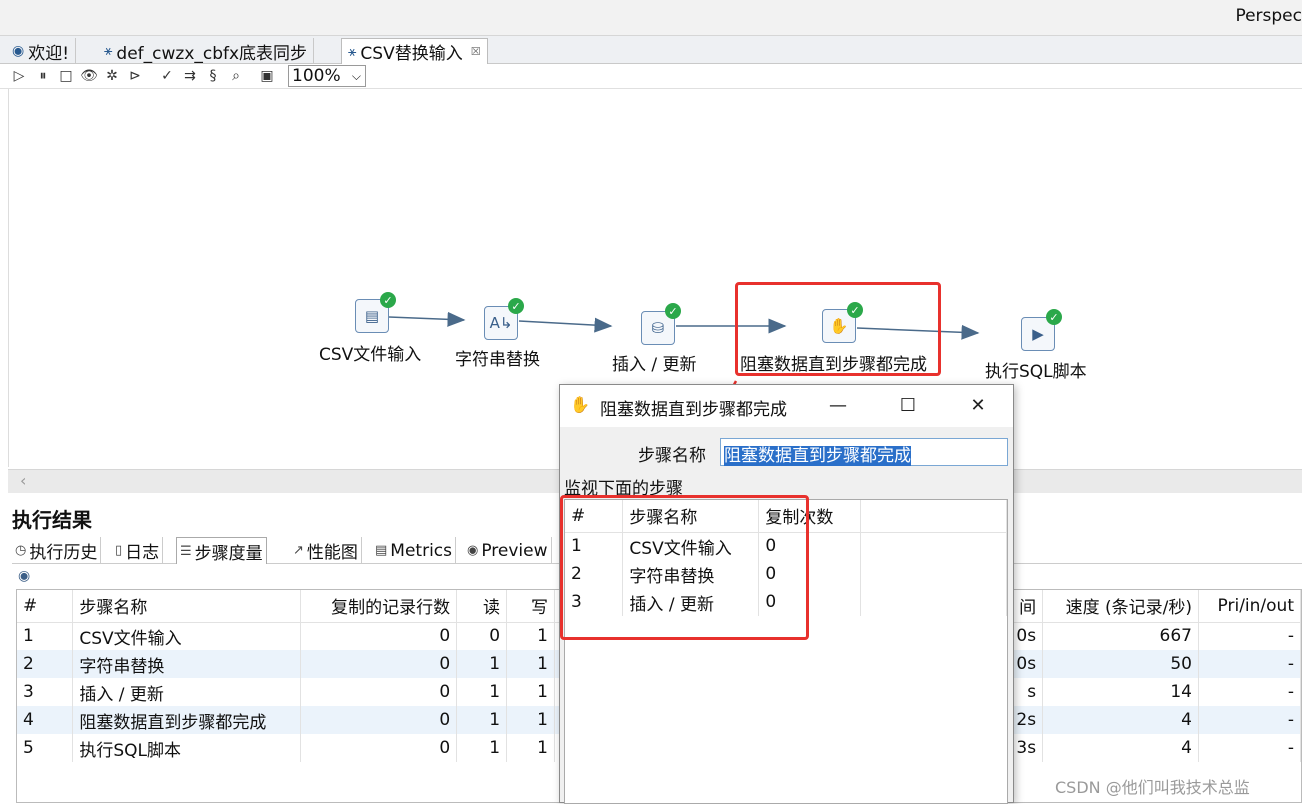 Image resolution: width=1302 pixels, height=804 pixels. Describe the element at coordinates (236, 76) in the screenshot. I see `explore-db-icon: ⌕` at that location.